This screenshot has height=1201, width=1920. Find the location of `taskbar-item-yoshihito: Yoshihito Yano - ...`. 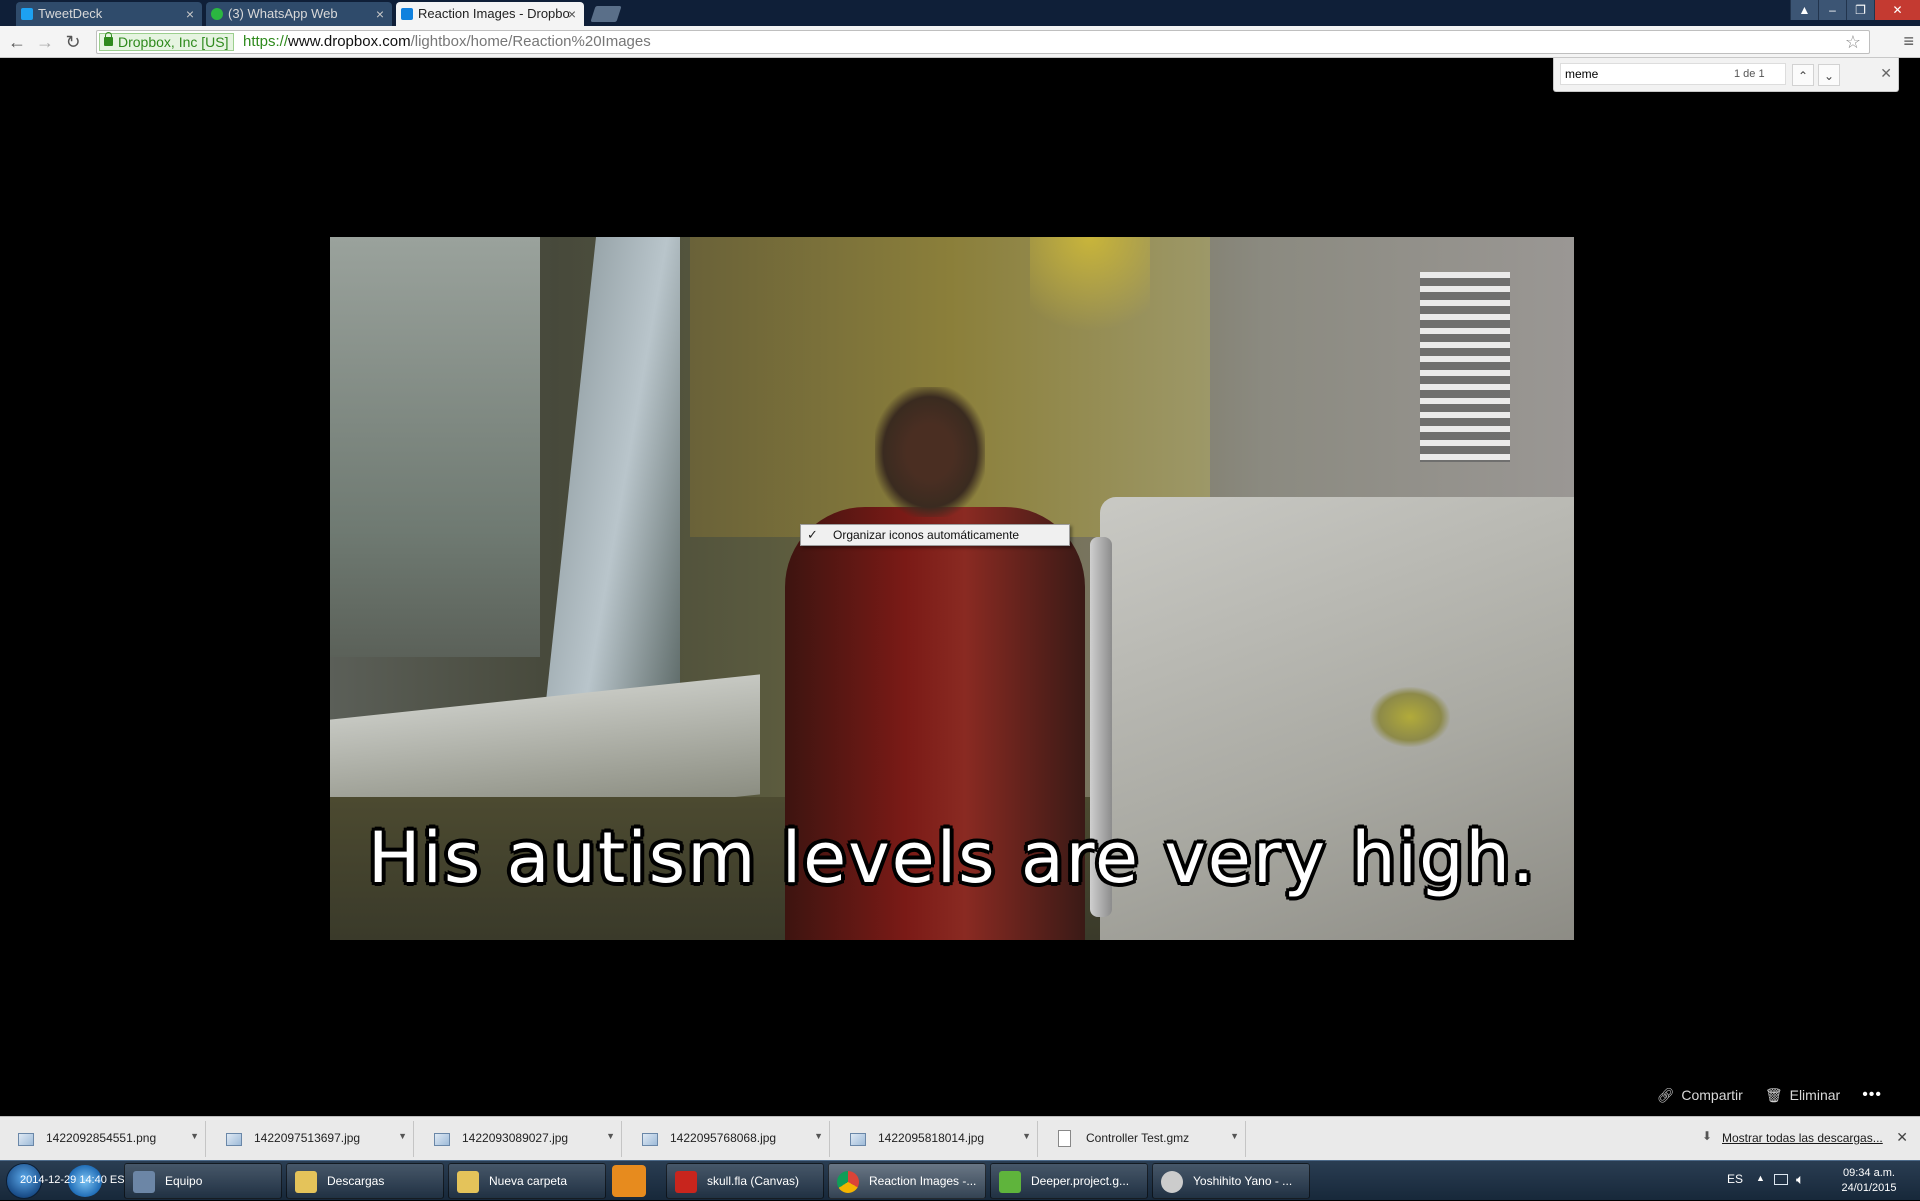

taskbar-item-yoshihito: Yoshihito Yano - ... is located at coordinates (1231, 1181).